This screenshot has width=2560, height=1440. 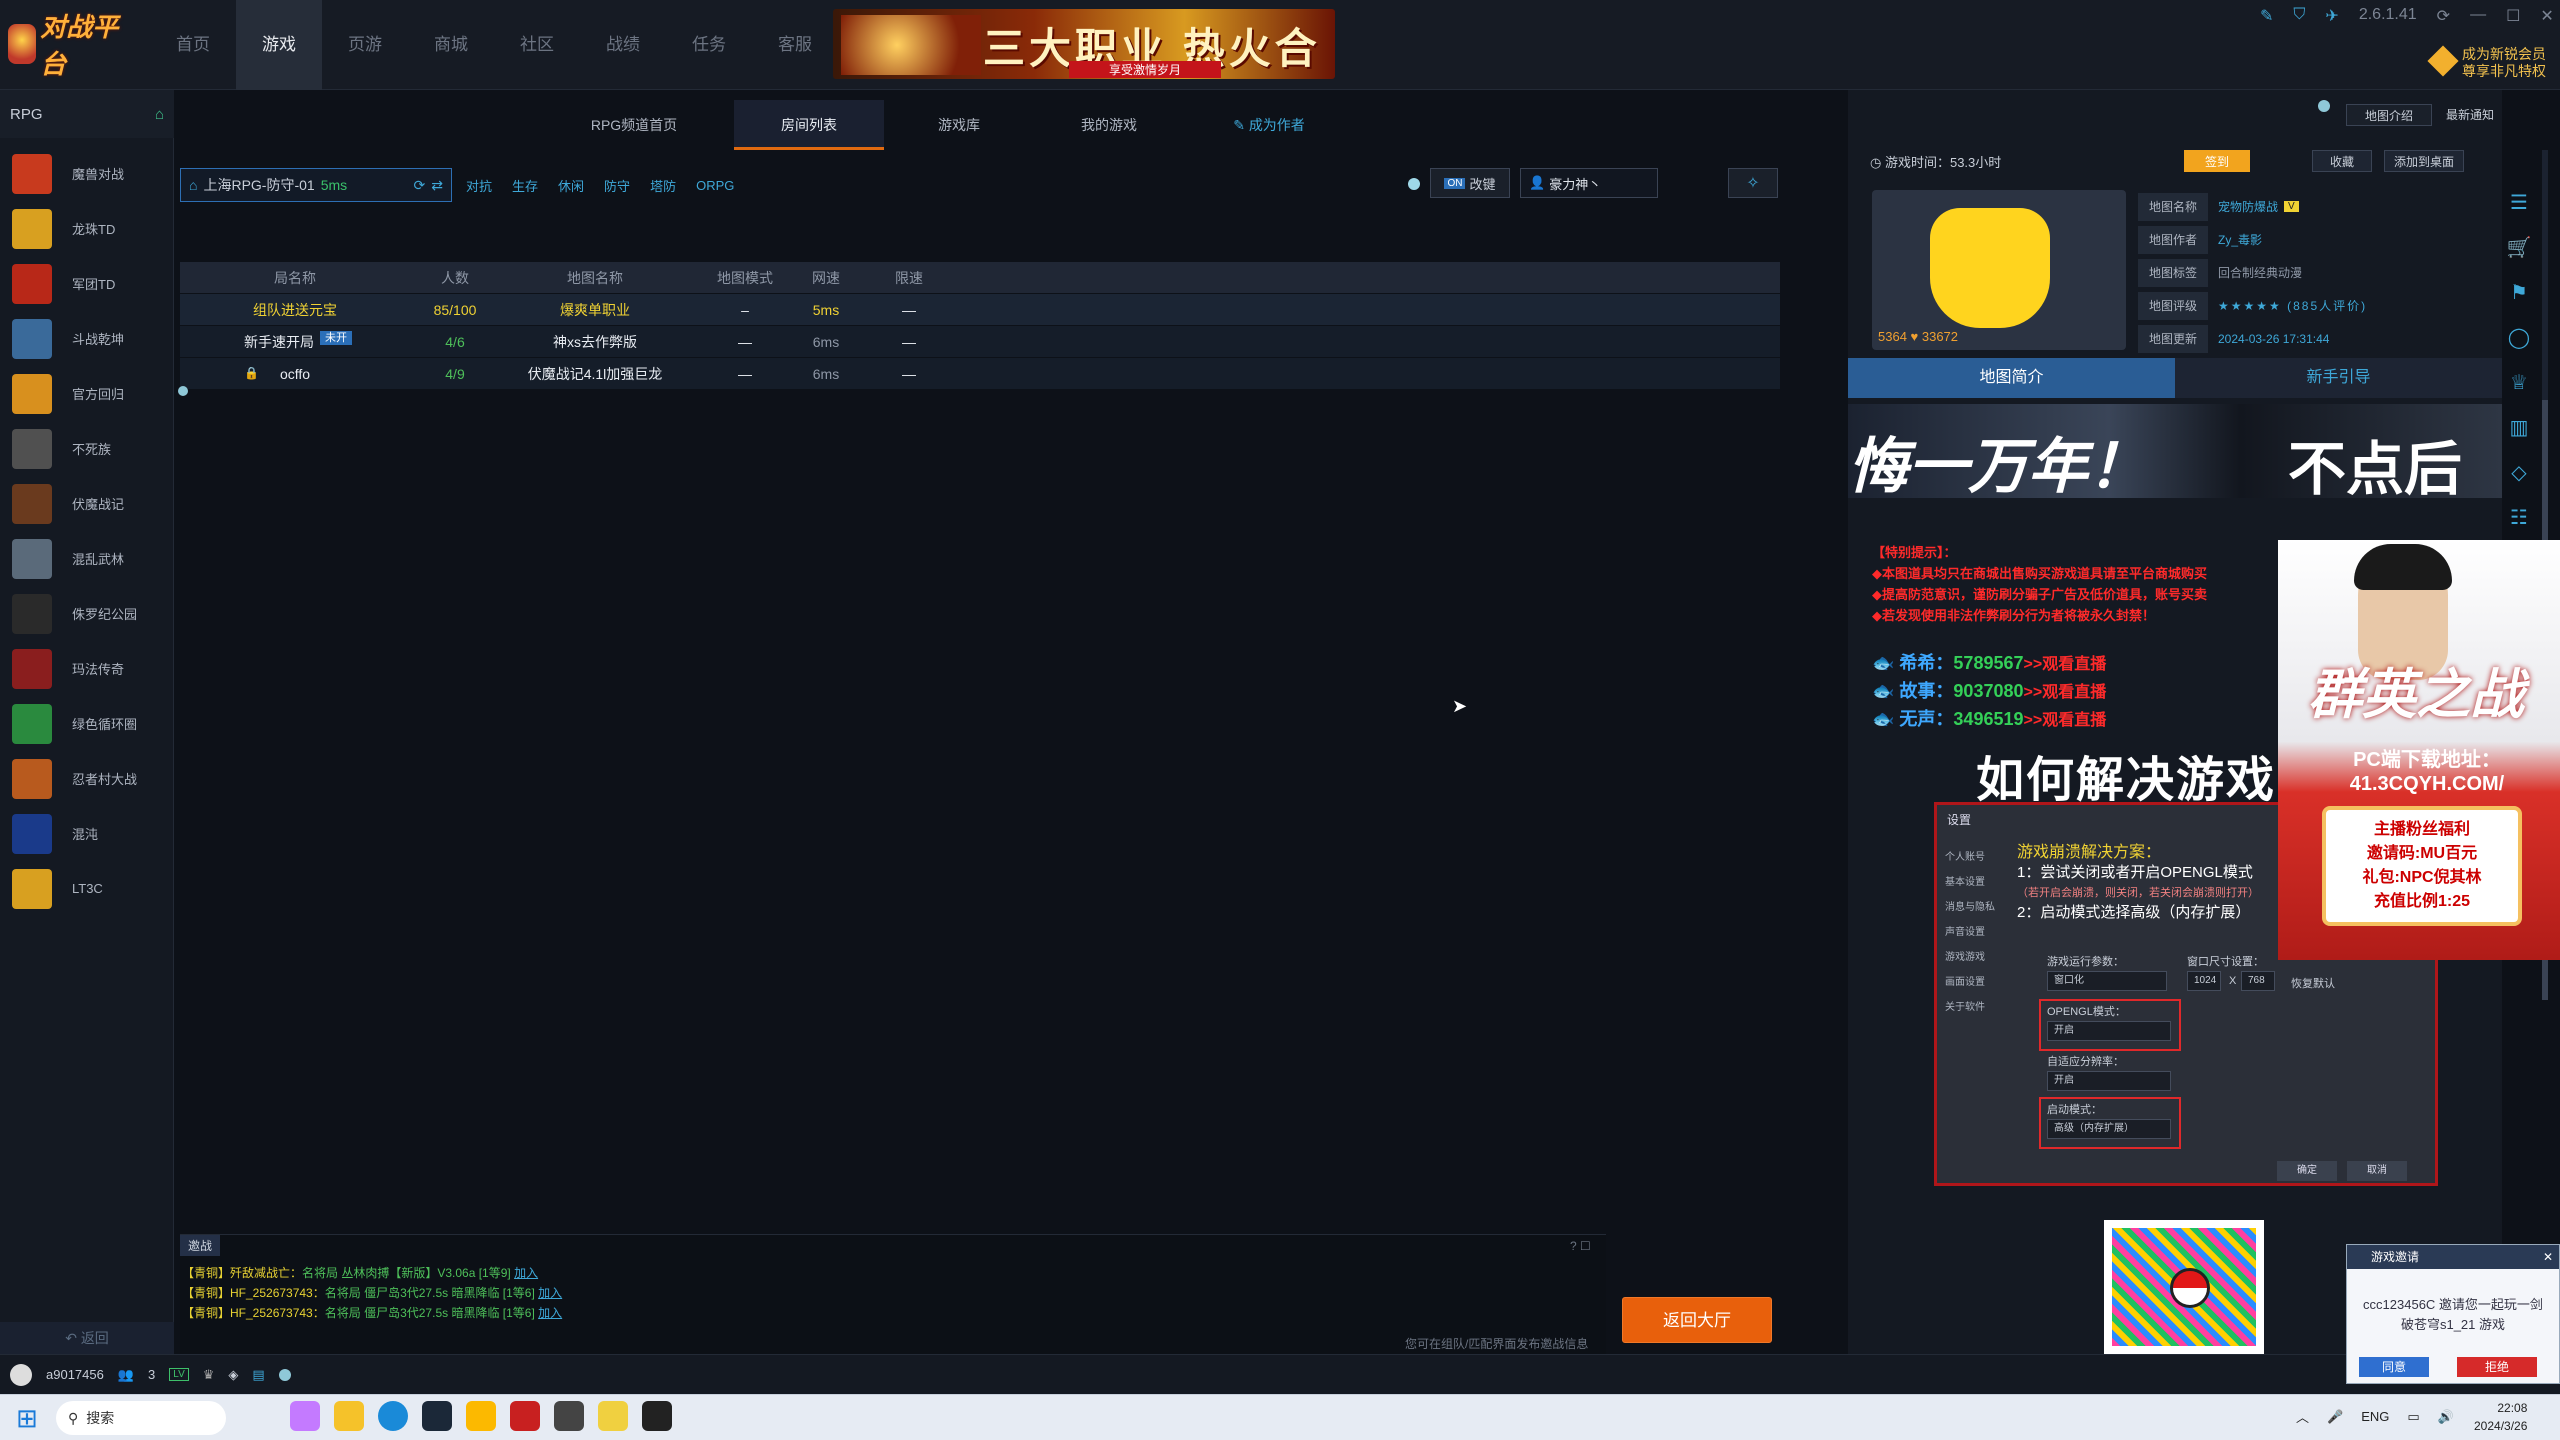 What do you see at coordinates (253, 1293) in the screenshot?
I see `chat-user: 【青铜】HF_252673743：` at bounding box center [253, 1293].